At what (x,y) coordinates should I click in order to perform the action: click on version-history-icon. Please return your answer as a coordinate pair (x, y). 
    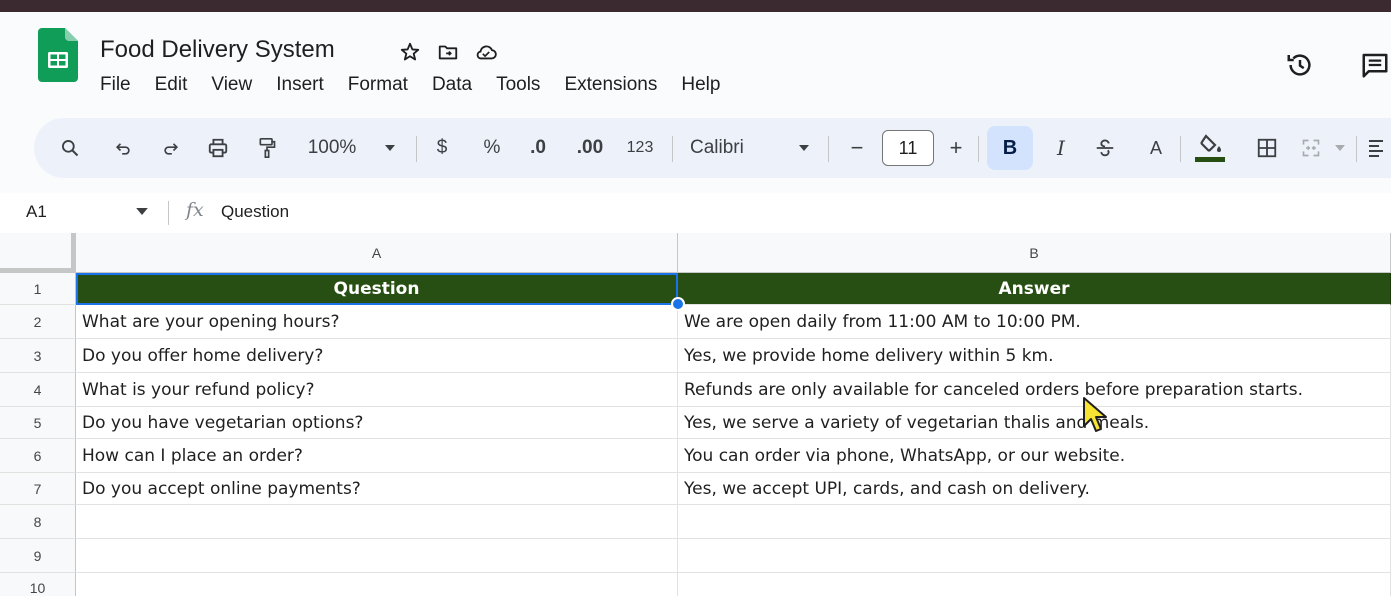
    Looking at the image, I should click on (1300, 65).